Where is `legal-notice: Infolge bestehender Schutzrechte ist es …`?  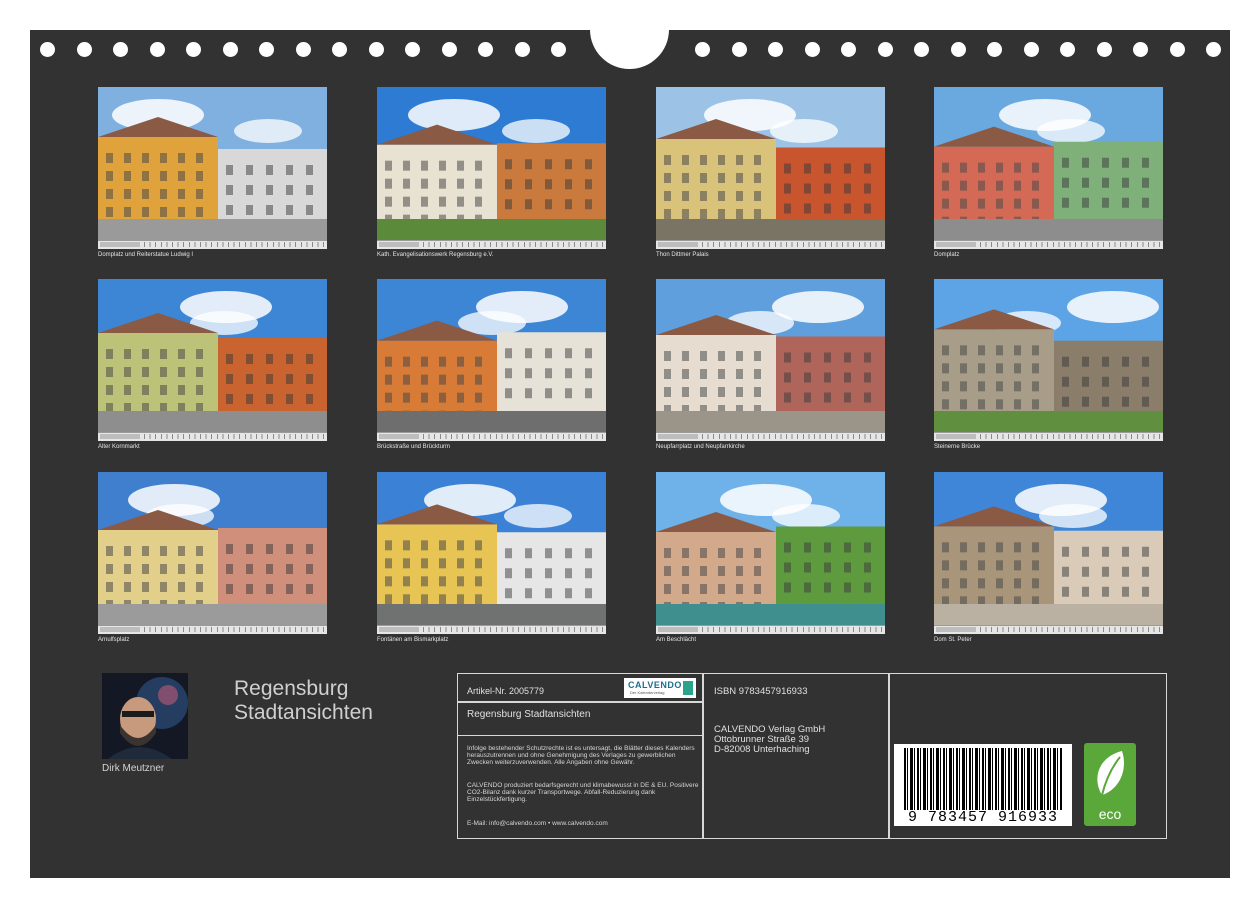 legal-notice: Infolge bestehender Schutzrechte ist es … is located at coordinates (581, 755).